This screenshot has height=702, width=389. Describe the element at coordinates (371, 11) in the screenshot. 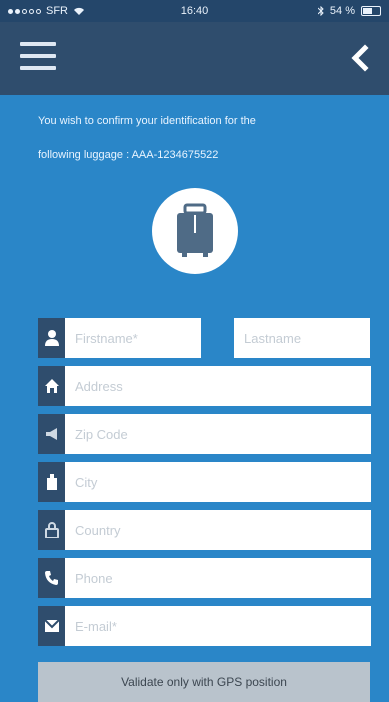

I see `battery-icon` at that location.